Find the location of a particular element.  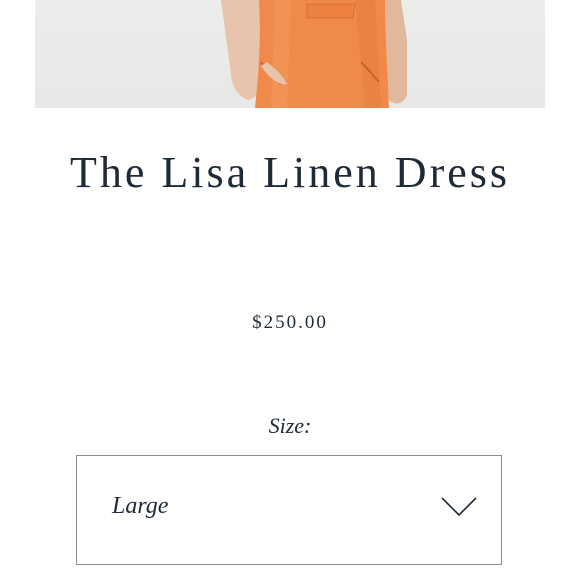

product-title: The Lisa Linen Dress is located at coordinates (290, 172).